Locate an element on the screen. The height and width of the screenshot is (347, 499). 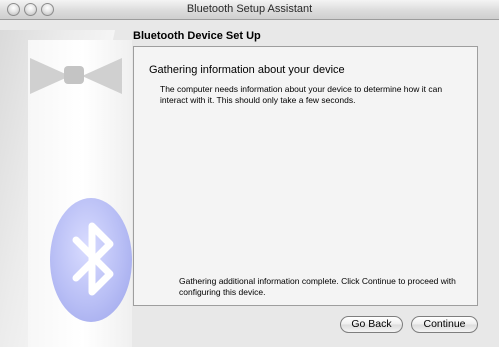
title-bar: Bluetooth Setup Assistant is located at coordinates (249, 10).